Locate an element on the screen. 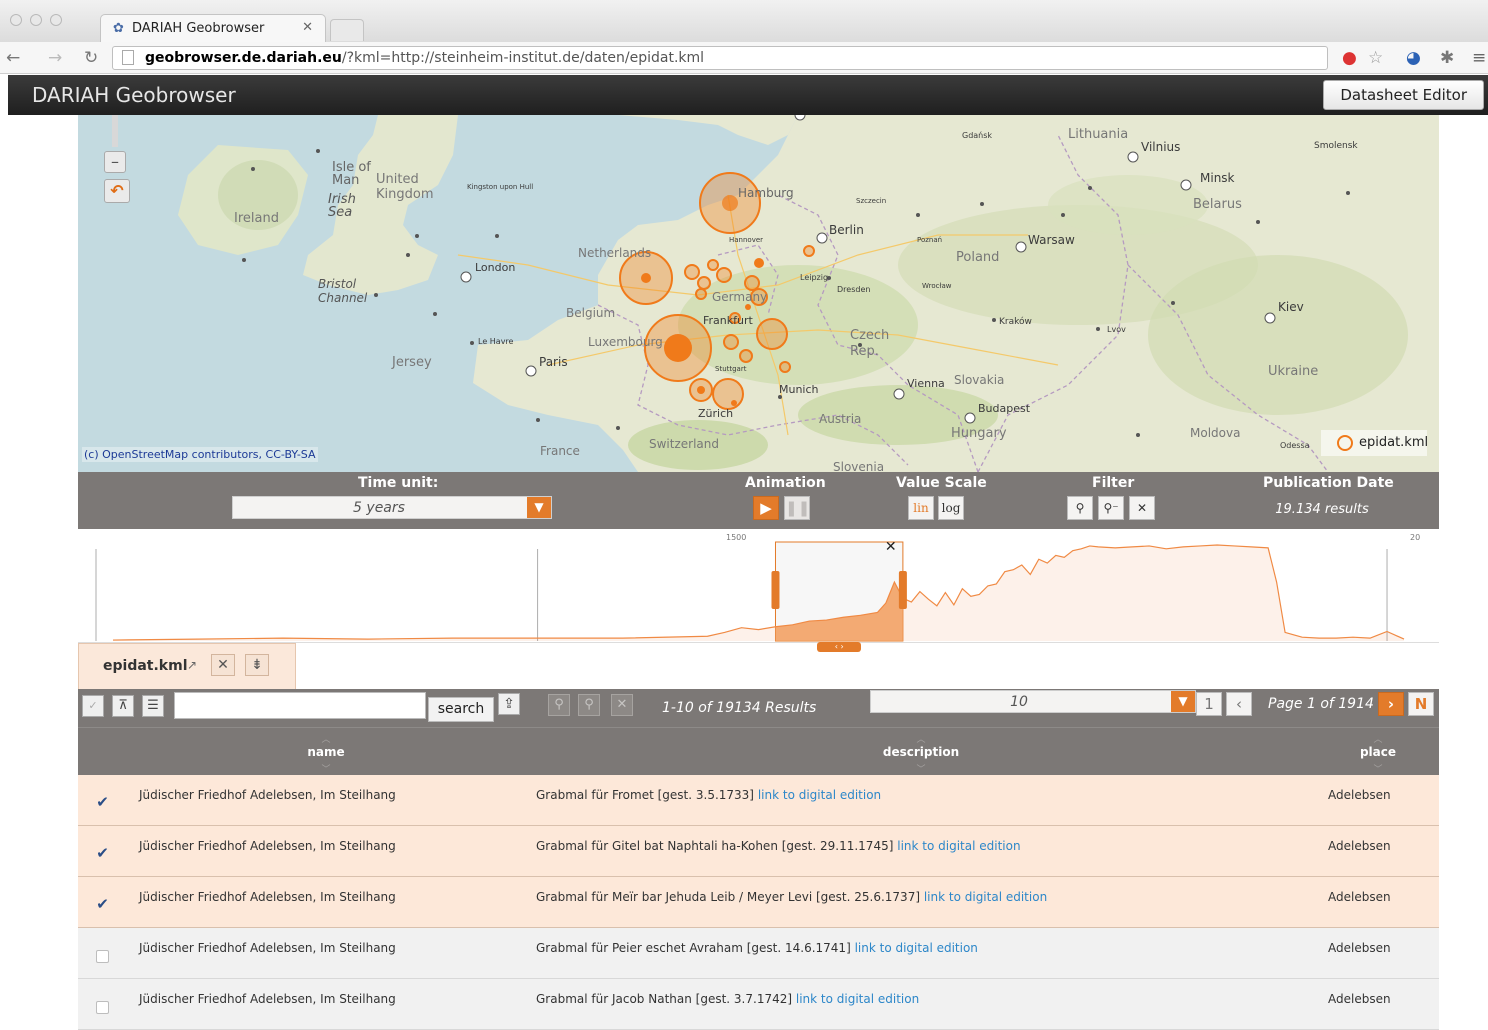 The width and height of the screenshot is (1488, 1030). map-label-budapest: Budapest is located at coordinates (1004, 408).